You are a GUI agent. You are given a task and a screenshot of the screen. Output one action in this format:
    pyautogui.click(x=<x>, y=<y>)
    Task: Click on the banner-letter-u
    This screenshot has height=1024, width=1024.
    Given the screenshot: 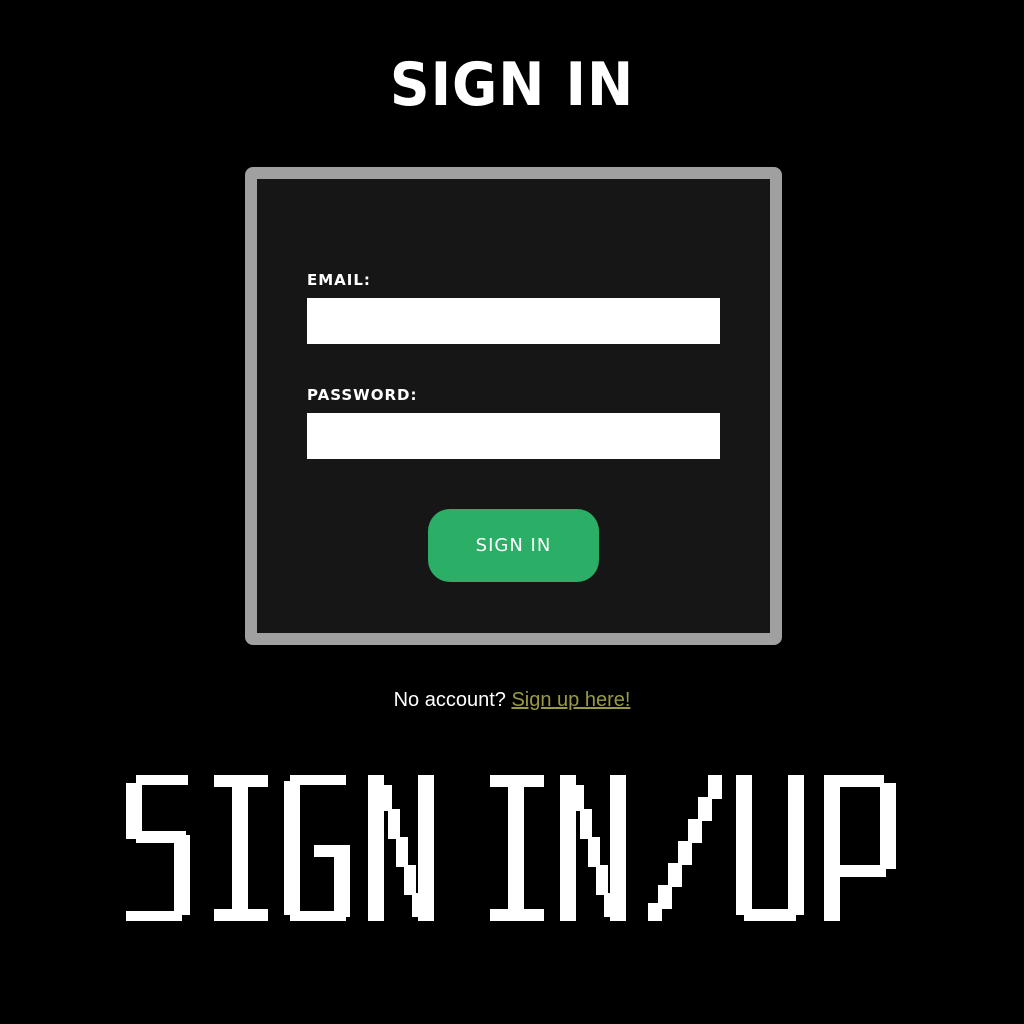 What is the action you would take?
    pyautogui.click(x=770, y=848)
    